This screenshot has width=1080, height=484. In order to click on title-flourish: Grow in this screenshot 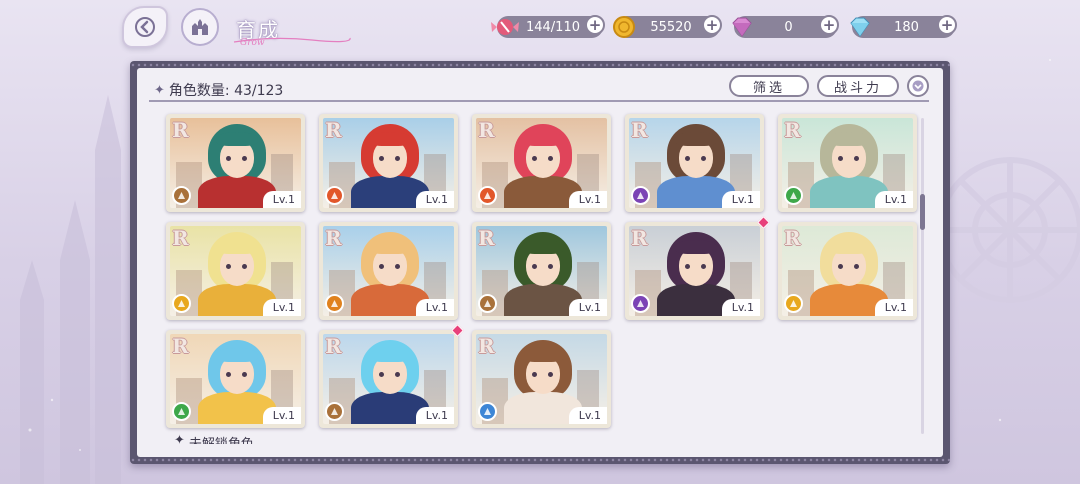, I will do `click(292, 41)`.